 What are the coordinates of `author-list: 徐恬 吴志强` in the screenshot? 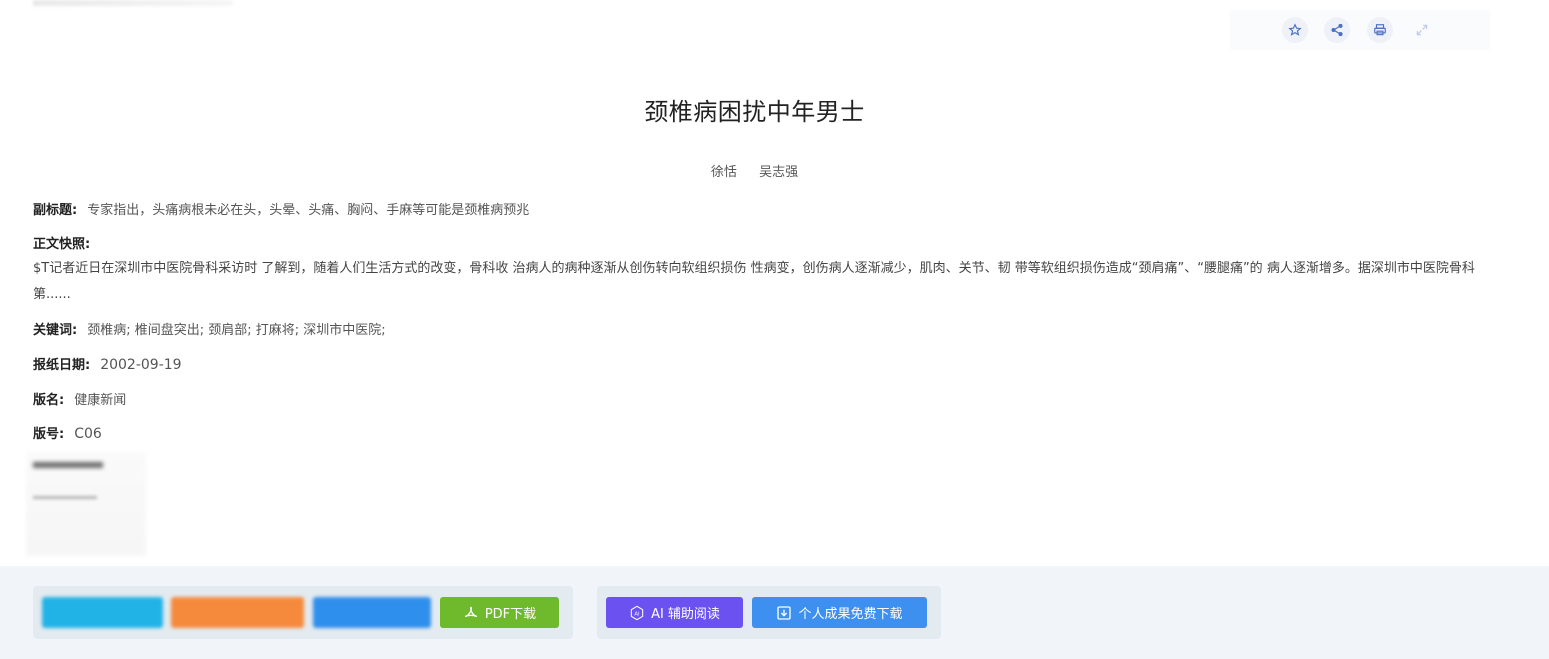 It's located at (754, 170).